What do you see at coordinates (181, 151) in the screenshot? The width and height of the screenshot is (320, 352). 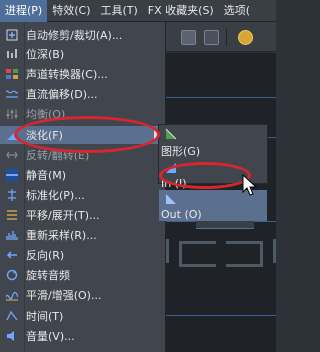 I see `submenu-item-label: 图形(G)` at bounding box center [181, 151].